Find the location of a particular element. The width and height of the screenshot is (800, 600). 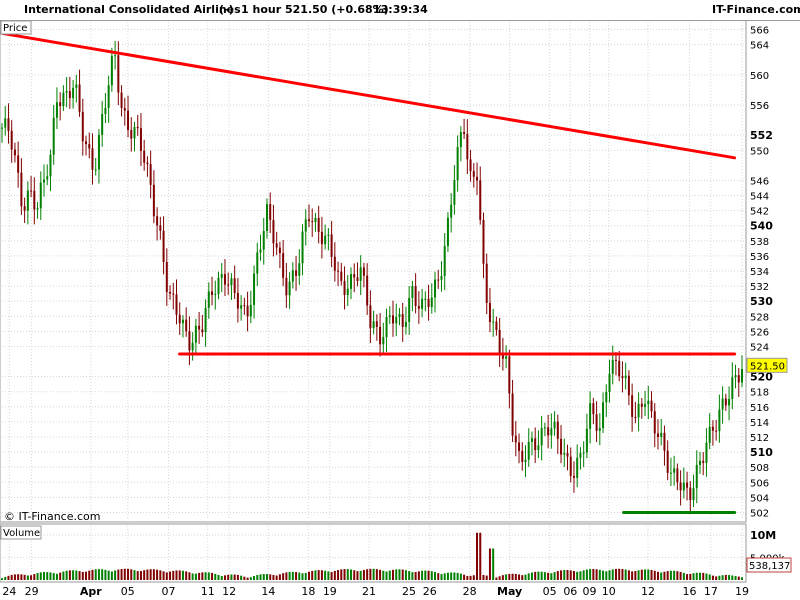

price-tick-label: 552 is located at coordinates (761, 135).